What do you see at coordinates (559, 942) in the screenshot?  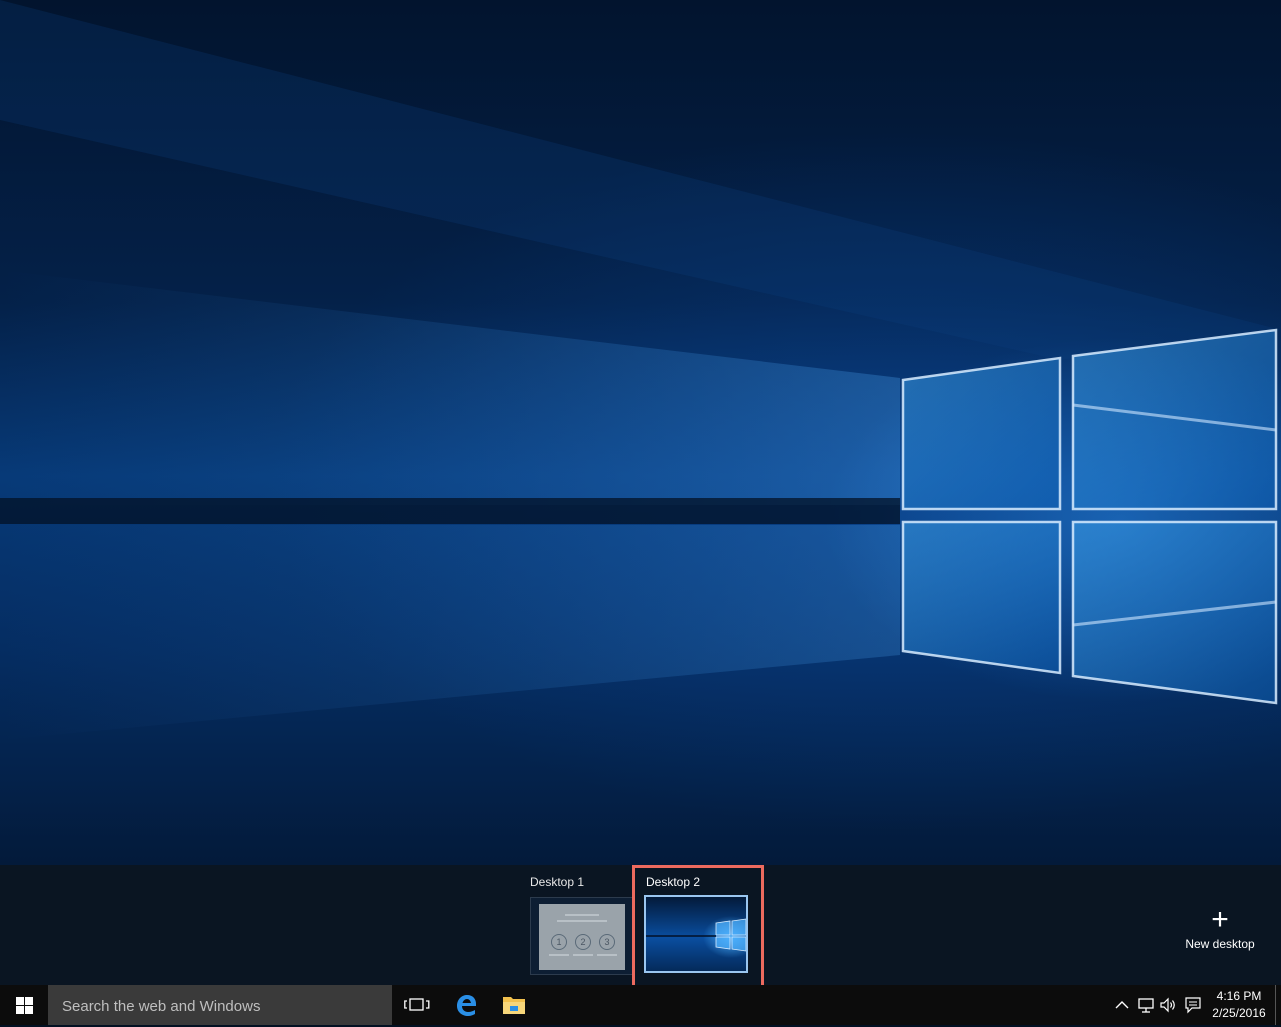 I see `step-1-badge: 1` at bounding box center [559, 942].